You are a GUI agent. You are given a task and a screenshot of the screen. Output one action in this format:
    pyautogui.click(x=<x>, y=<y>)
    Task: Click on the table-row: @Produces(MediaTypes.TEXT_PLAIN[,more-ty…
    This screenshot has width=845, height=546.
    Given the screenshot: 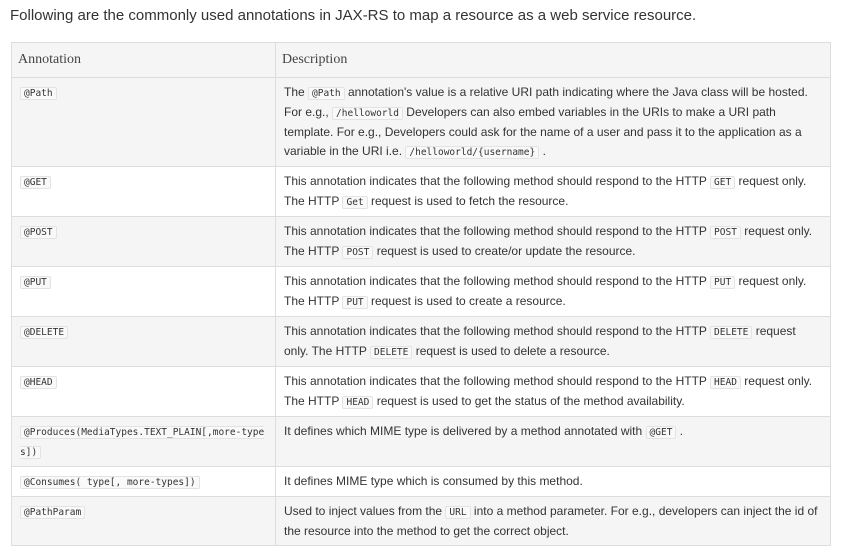 What is the action you would take?
    pyautogui.click(x=421, y=441)
    